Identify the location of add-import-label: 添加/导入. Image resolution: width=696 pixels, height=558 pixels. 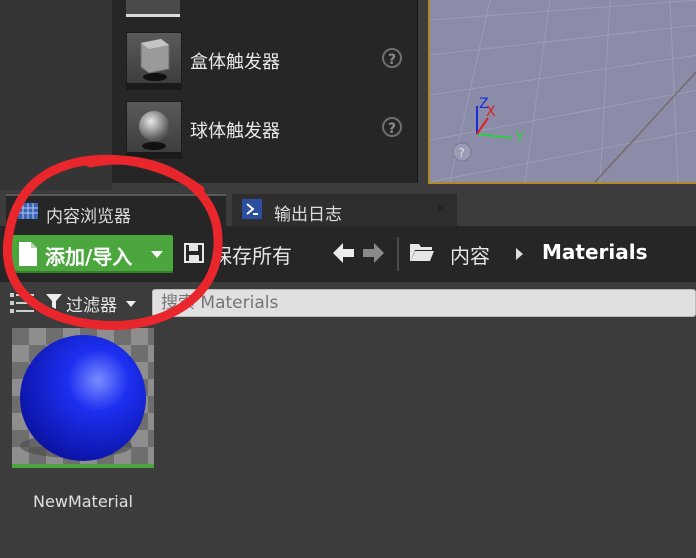
(89, 257).